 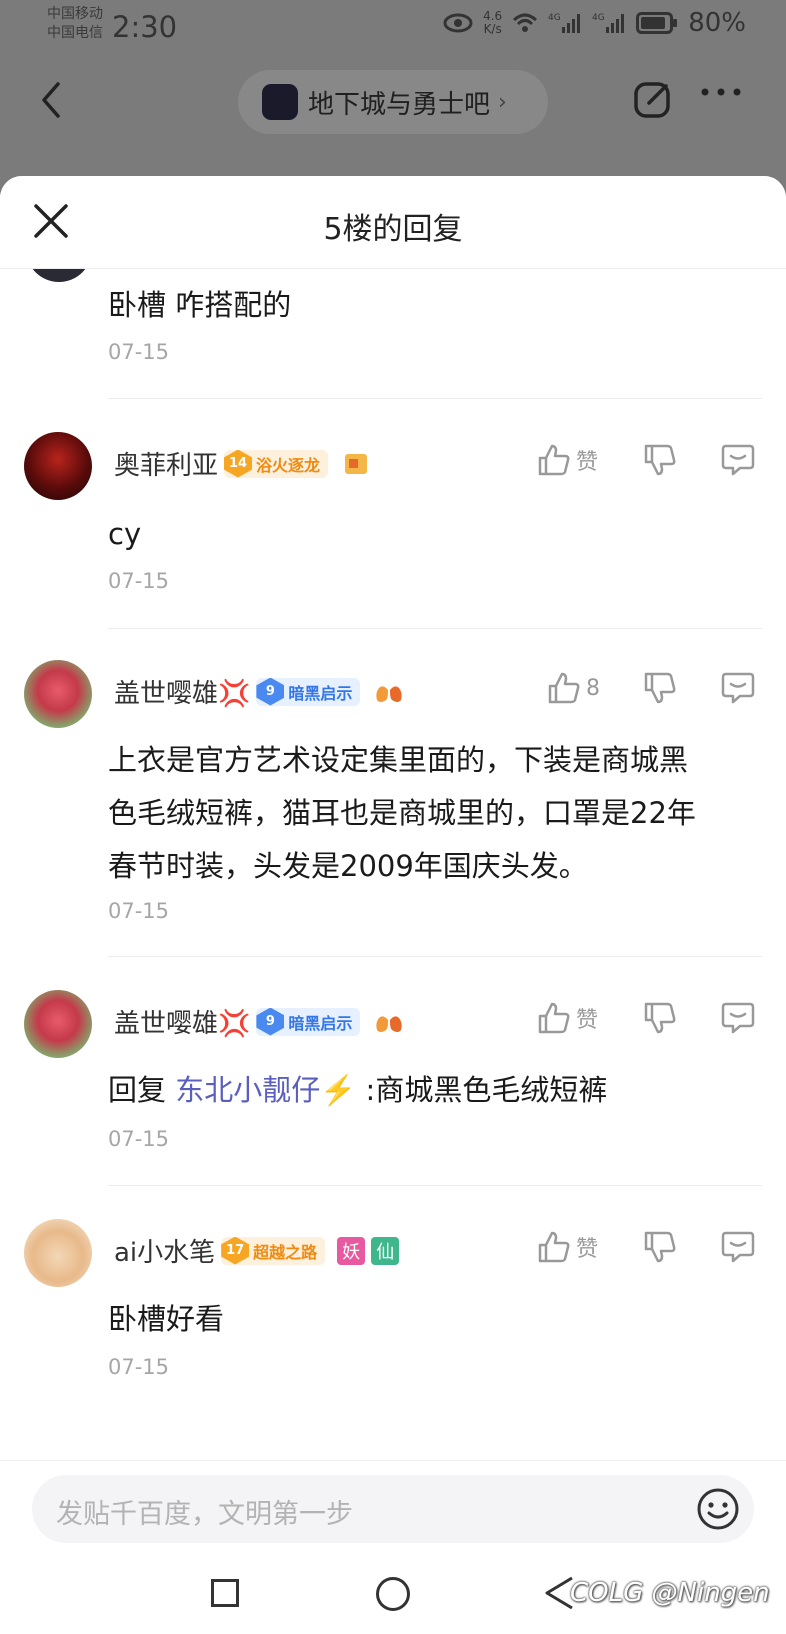 I want to click on tag-badge: 仙, so click(x=385, y=1250).